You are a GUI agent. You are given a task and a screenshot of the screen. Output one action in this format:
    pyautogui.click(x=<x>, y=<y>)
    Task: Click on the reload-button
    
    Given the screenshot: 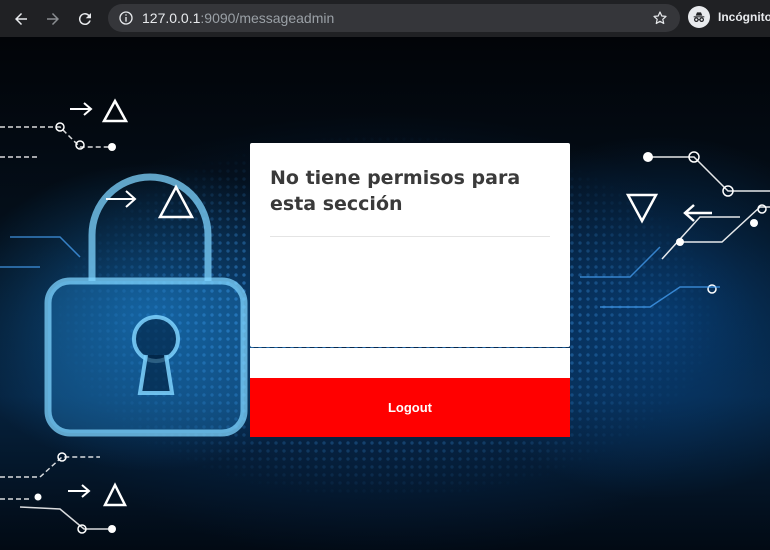 What is the action you would take?
    pyautogui.click(x=85, y=19)
    